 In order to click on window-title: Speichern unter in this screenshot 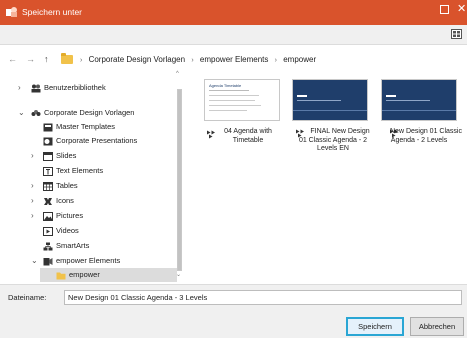, I will do `click(52, 12)`.